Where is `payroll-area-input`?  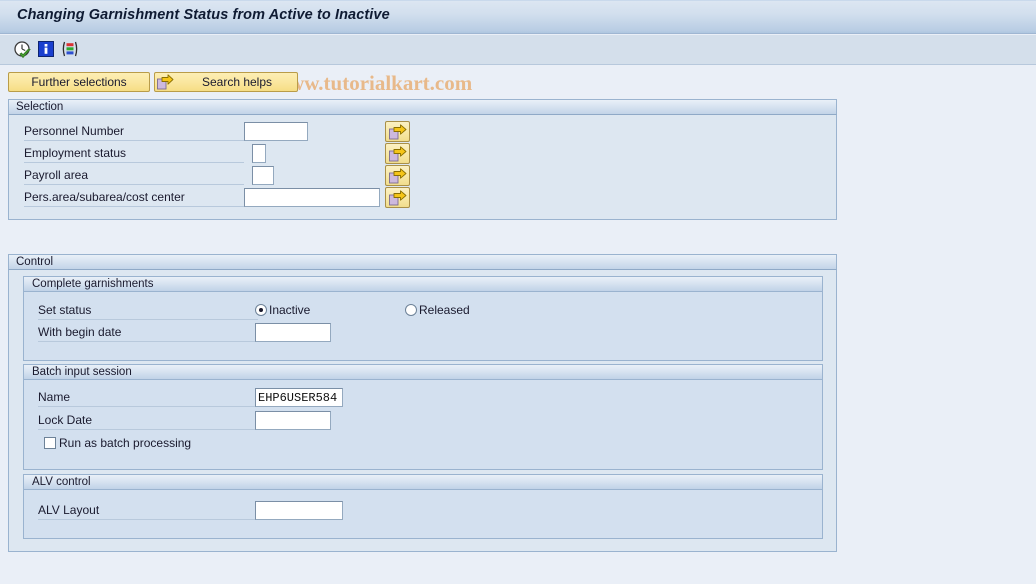
payroll-area-input is located at coordinates (263, 175).